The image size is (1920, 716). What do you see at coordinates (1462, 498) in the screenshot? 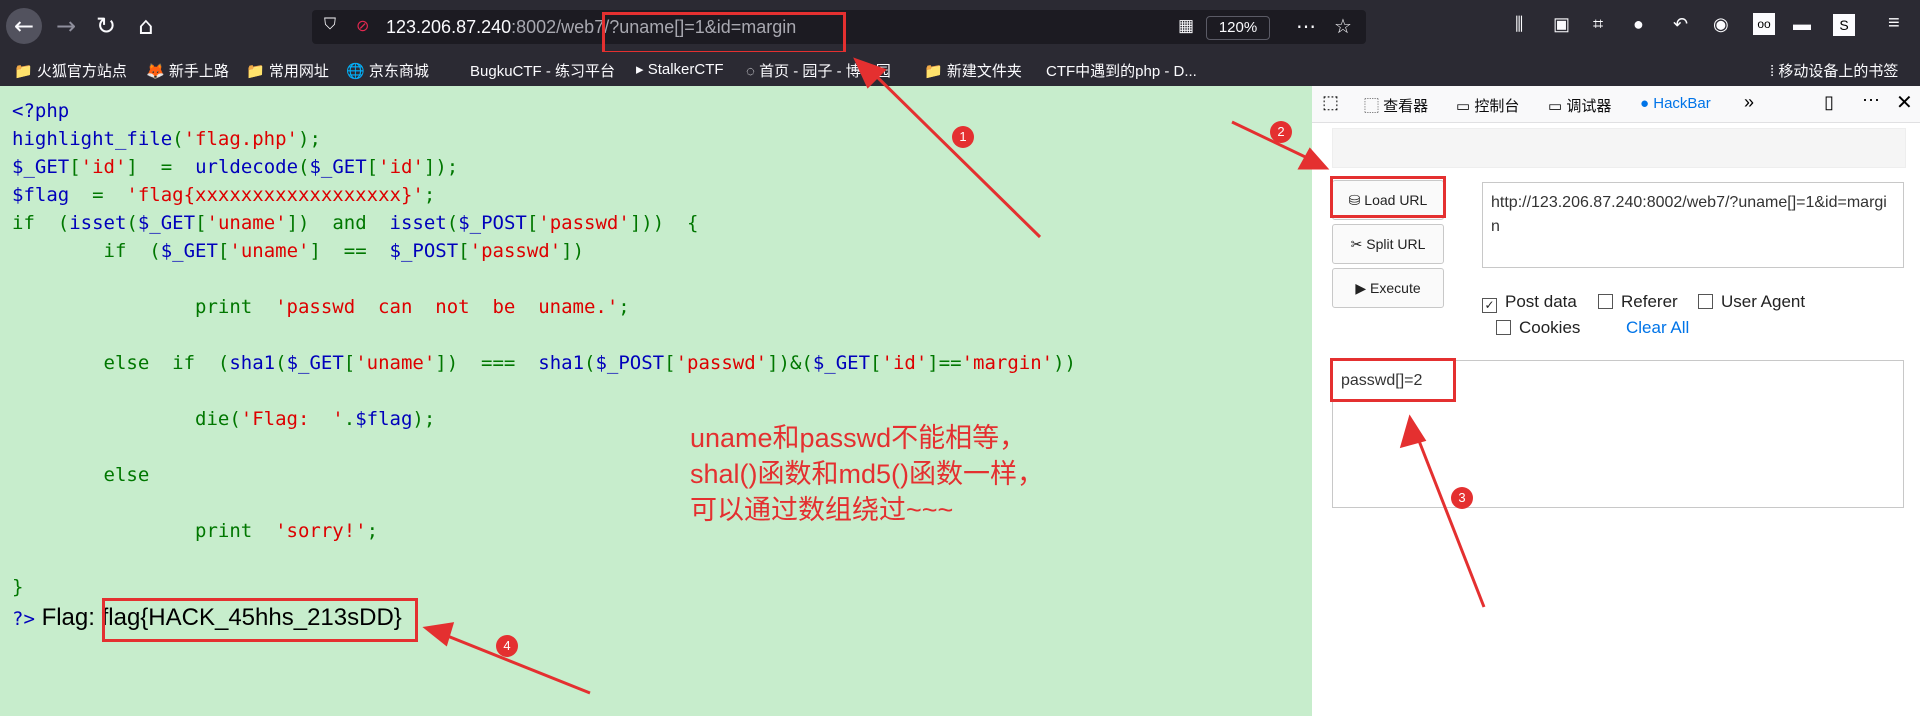
I see `marker-badge: 3` at bounding box center [1462, 498].